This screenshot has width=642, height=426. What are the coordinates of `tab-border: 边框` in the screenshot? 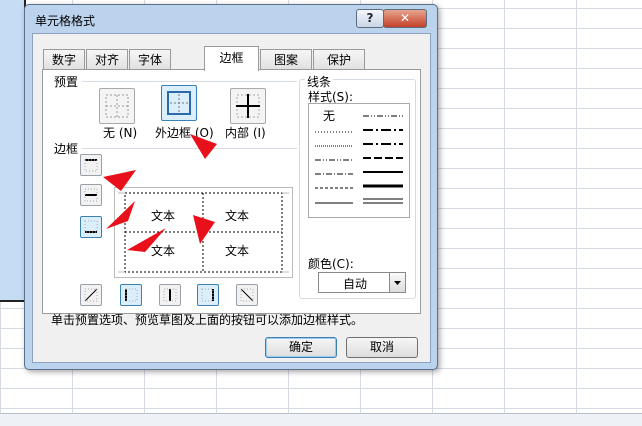 It's located at (231, 58).